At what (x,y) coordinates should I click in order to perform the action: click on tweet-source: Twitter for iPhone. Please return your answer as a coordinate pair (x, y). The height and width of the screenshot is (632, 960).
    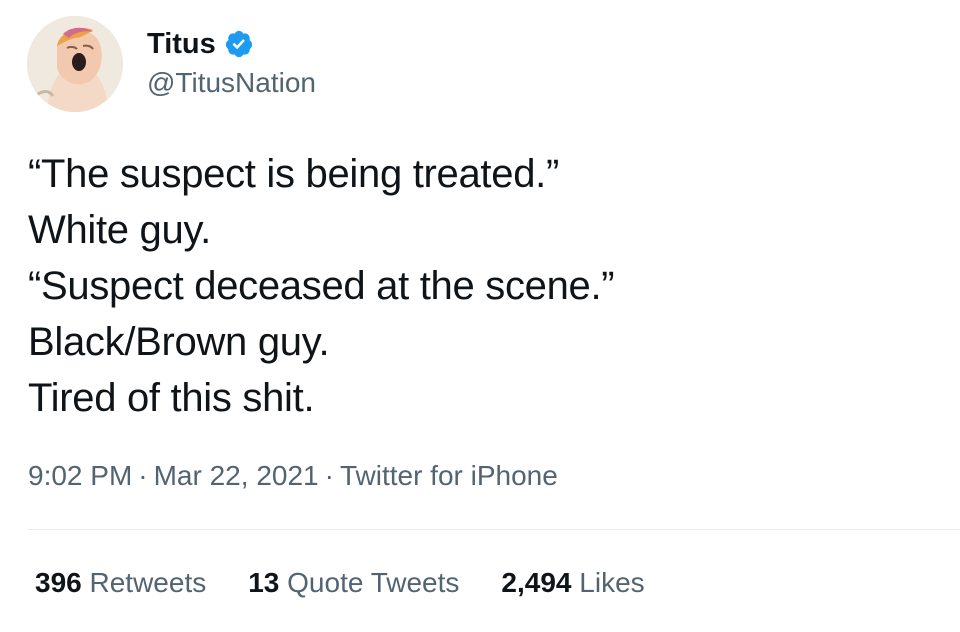
    Looking at the image, I should click on (449, 475).